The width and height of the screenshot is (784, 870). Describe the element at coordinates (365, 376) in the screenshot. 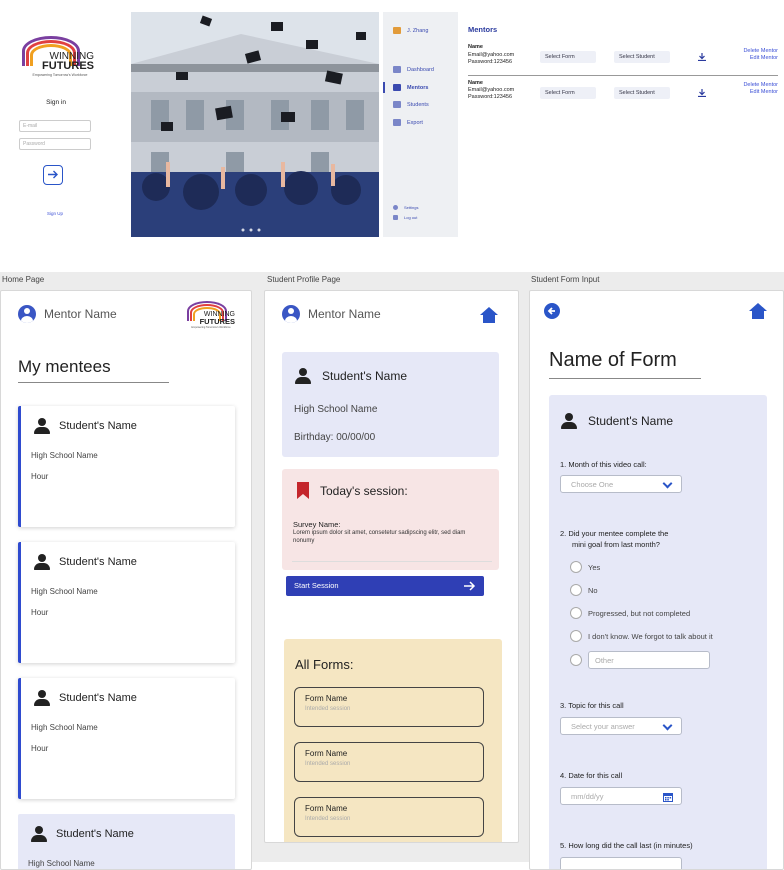

I see `student-name: Student's Name` at that location.